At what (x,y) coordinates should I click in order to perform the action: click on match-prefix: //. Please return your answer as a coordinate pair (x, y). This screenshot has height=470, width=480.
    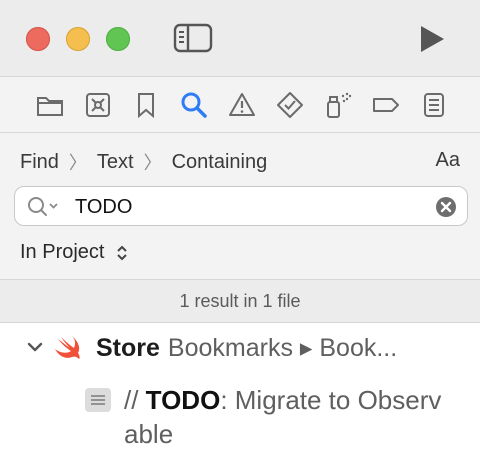
    Looking at the image, I should click on (135, 400).